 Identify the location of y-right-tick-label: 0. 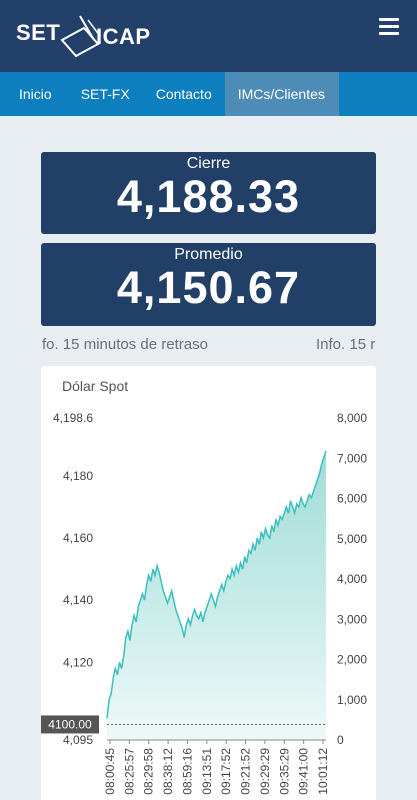
(340, 740).